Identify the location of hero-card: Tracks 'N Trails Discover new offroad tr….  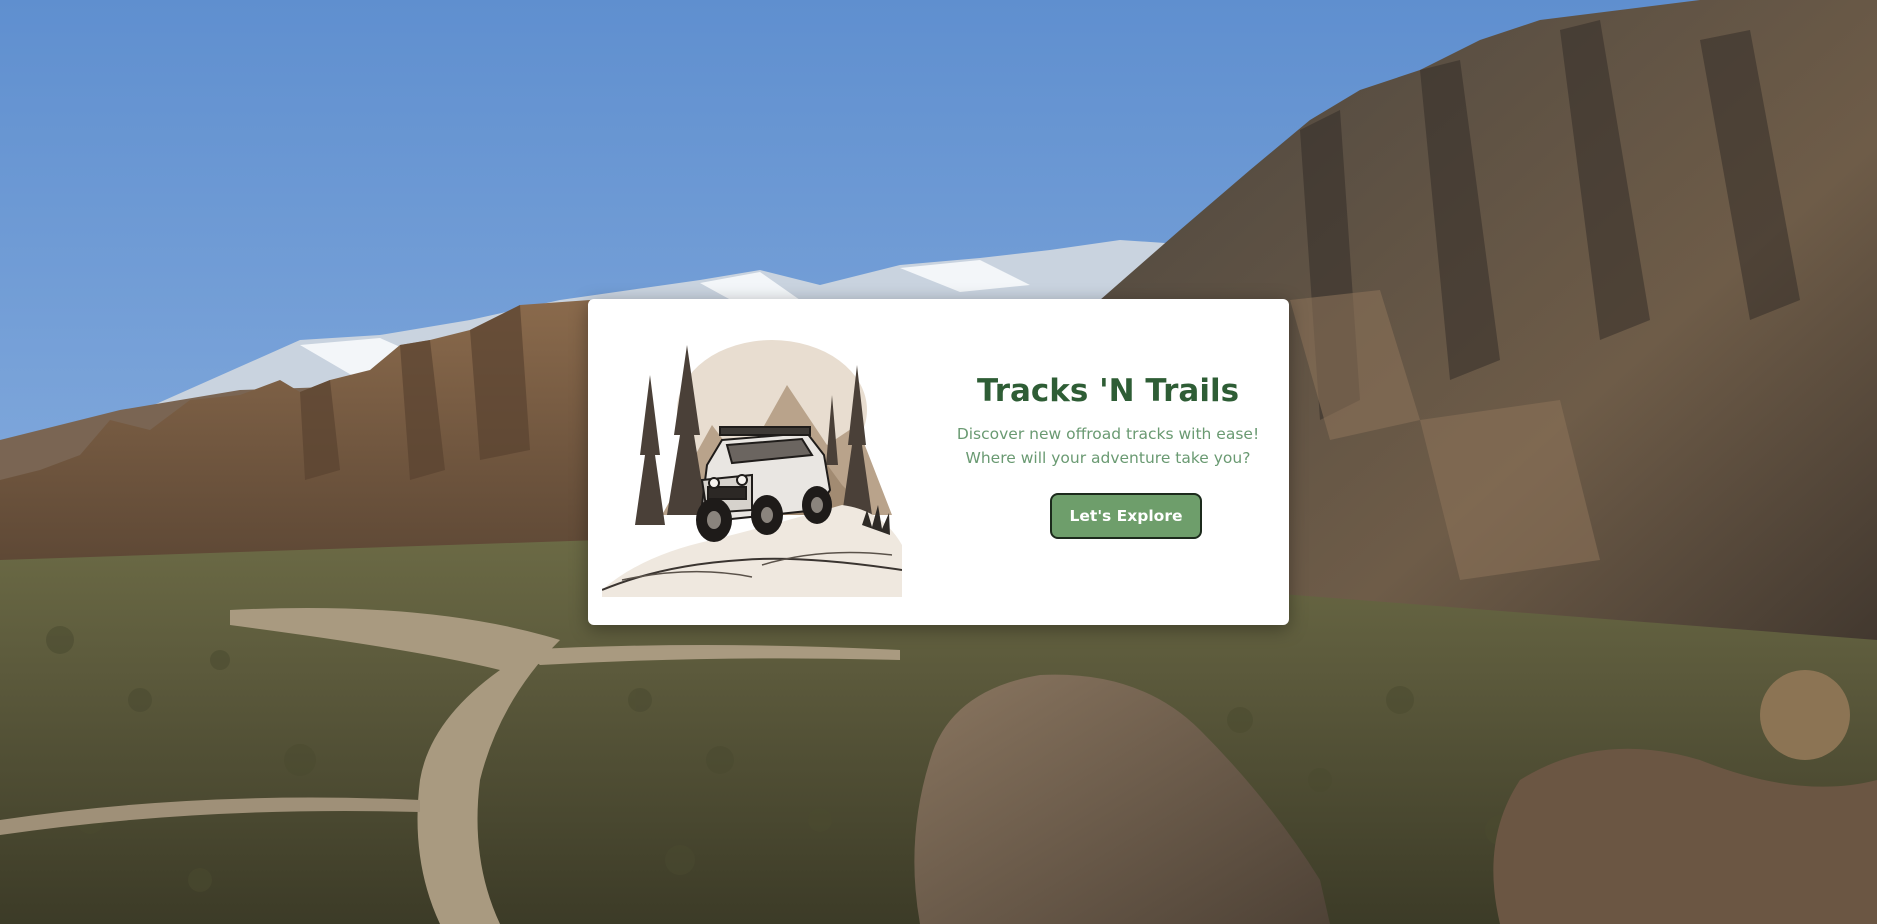
(938, 462).